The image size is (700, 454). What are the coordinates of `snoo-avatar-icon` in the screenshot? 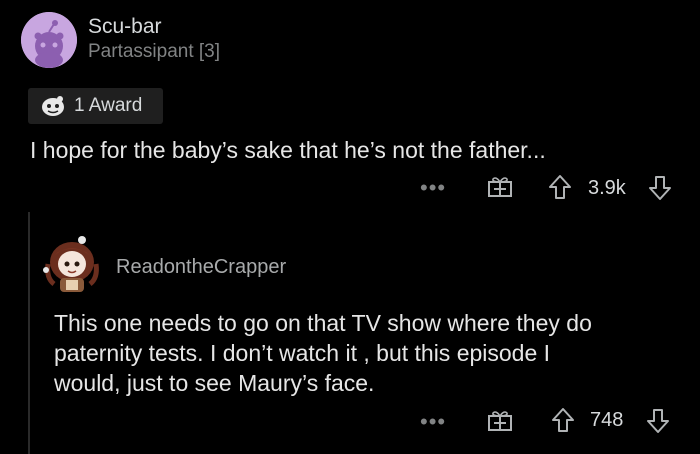 It's located at (49, 40).